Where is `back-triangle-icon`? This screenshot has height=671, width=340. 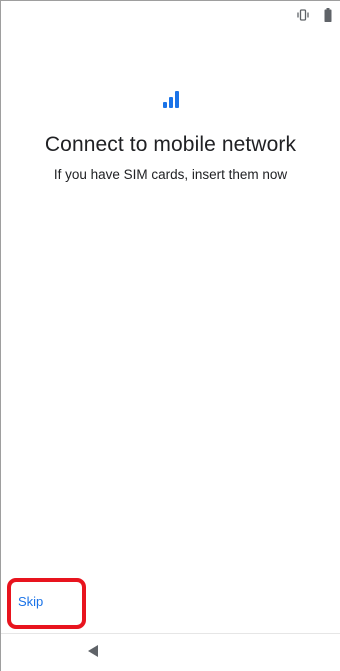
back-triangle-icon is located at coordinates (93, 651).